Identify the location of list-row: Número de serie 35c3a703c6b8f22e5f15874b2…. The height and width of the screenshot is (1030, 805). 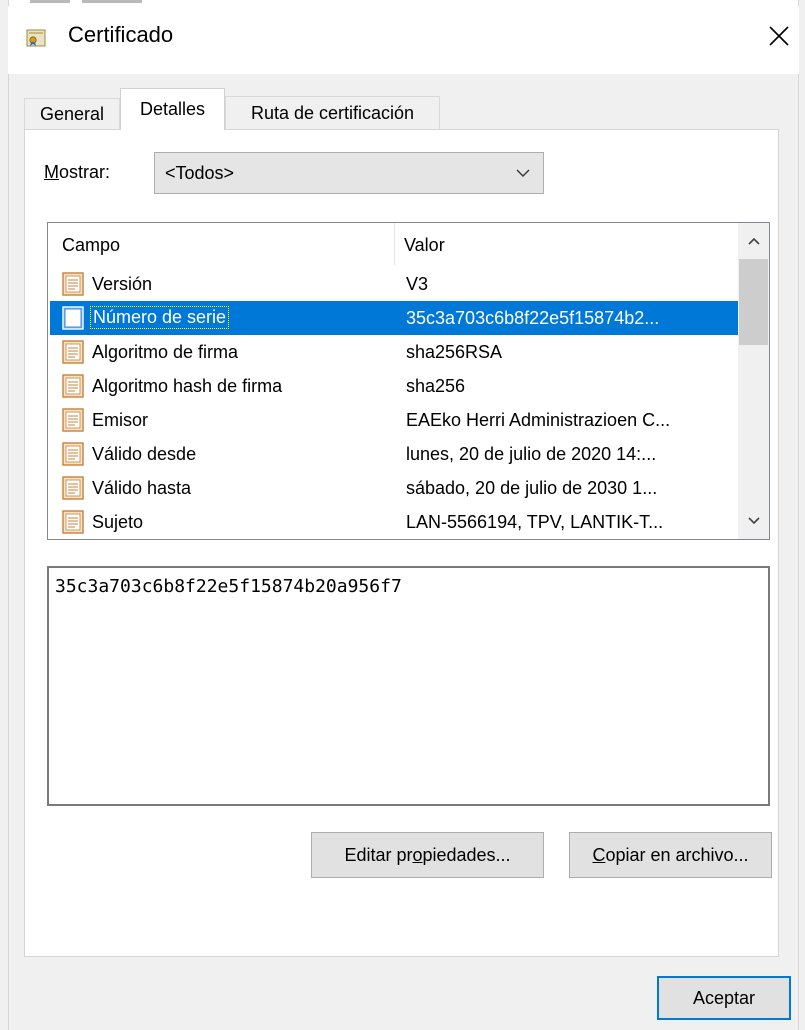
(394, 318).